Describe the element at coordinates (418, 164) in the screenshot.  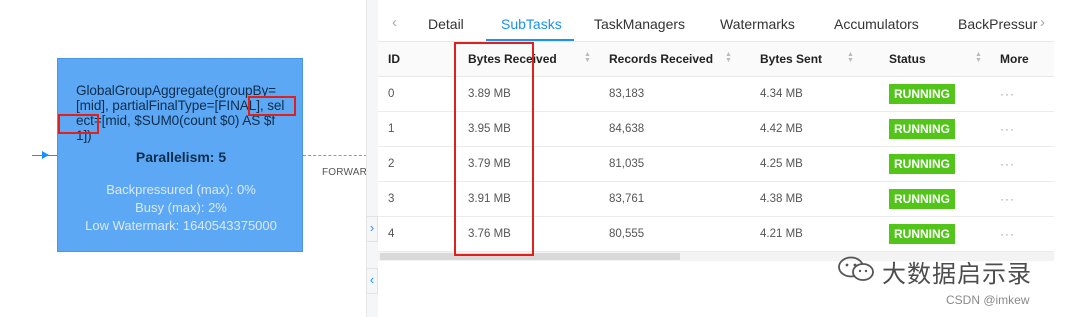
I see `cell-id: 2` at that location.